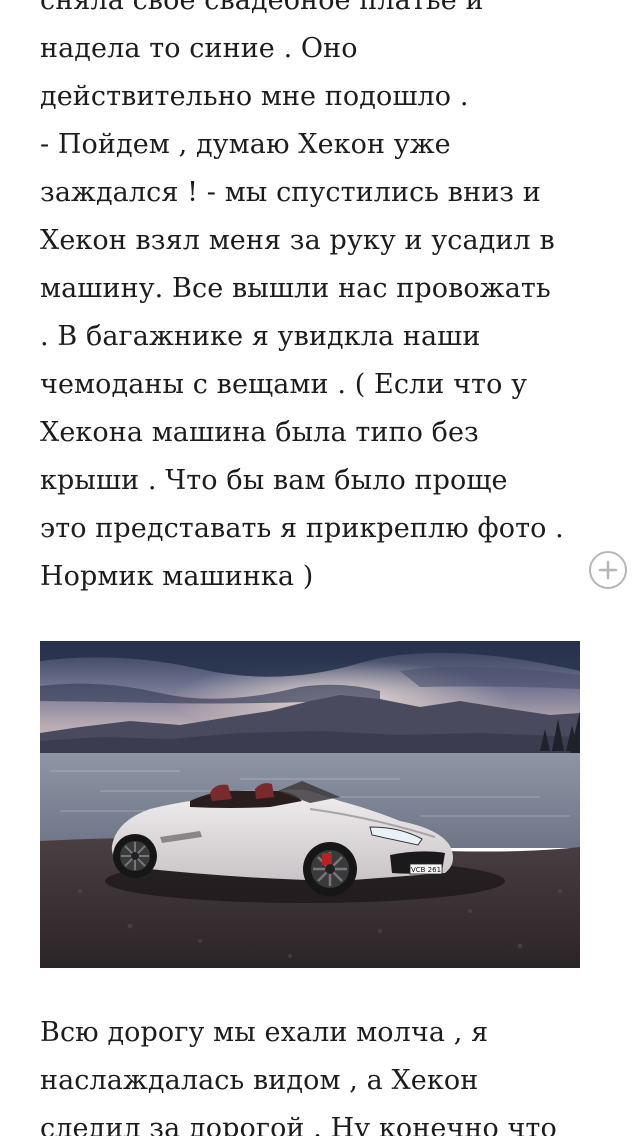 The width and height of the screenshot is (640, 1136). I want to click on story-line: чемоданы с вещами . ( Если что у, so click(284, 384).